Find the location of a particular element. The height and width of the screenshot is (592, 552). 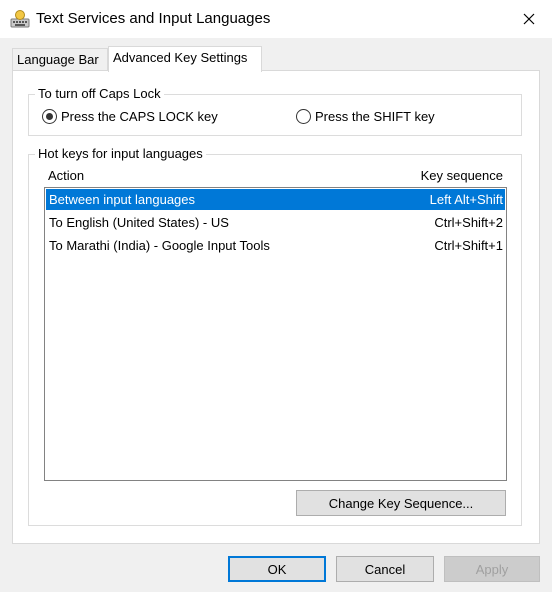

tab-label: Advanced Key Settings is located at coordinates (180, 57).